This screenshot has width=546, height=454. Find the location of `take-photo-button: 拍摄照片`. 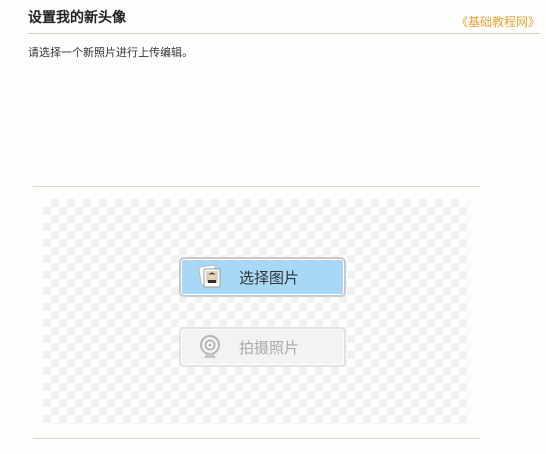

take-photo-button: 拍摄照片 is located at coordinates (262, 347).